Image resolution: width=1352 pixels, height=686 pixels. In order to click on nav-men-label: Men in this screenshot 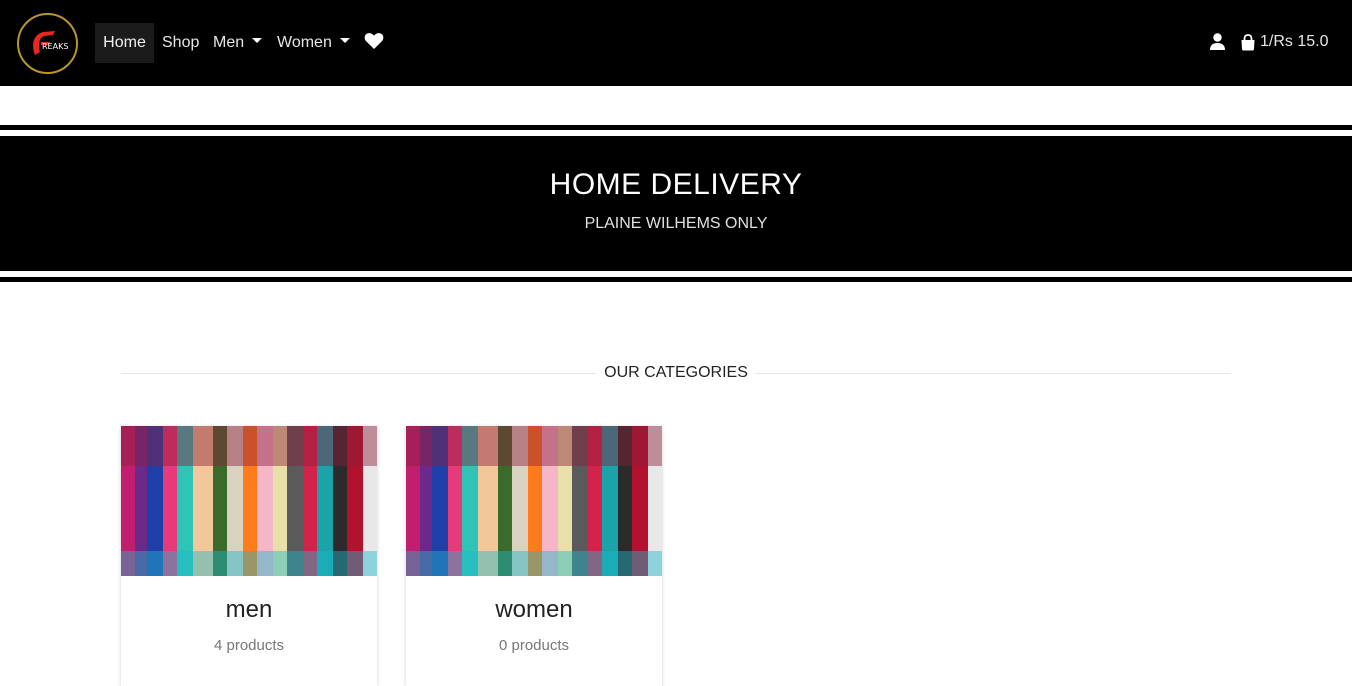, I will do `click(229, 42)`.